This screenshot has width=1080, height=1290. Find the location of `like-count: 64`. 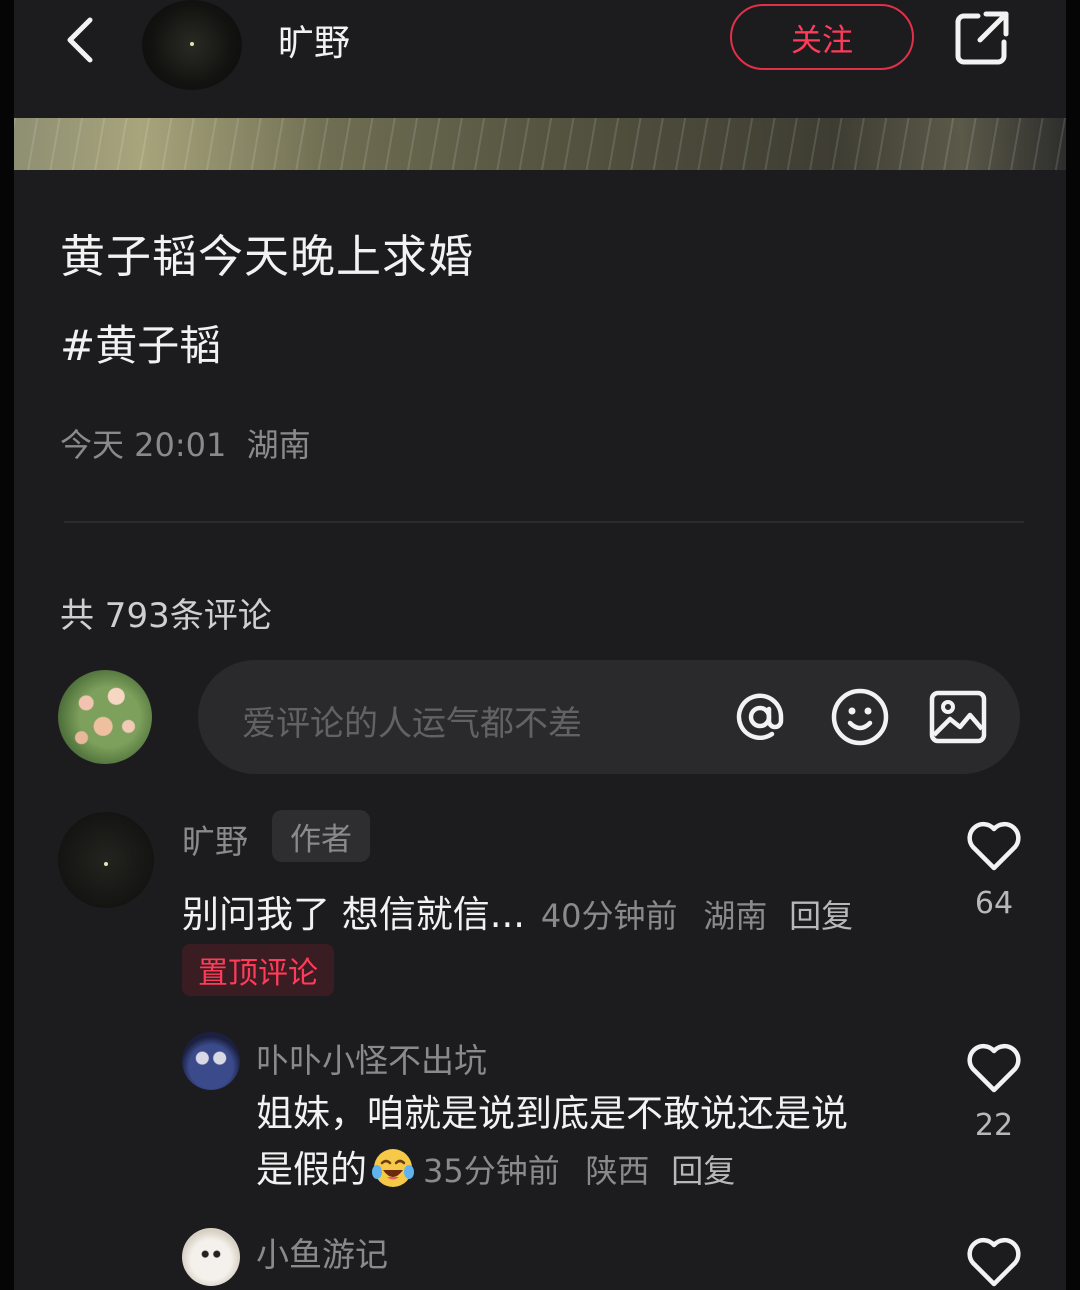

like-count: 64 is located at coordinates (994, 903).